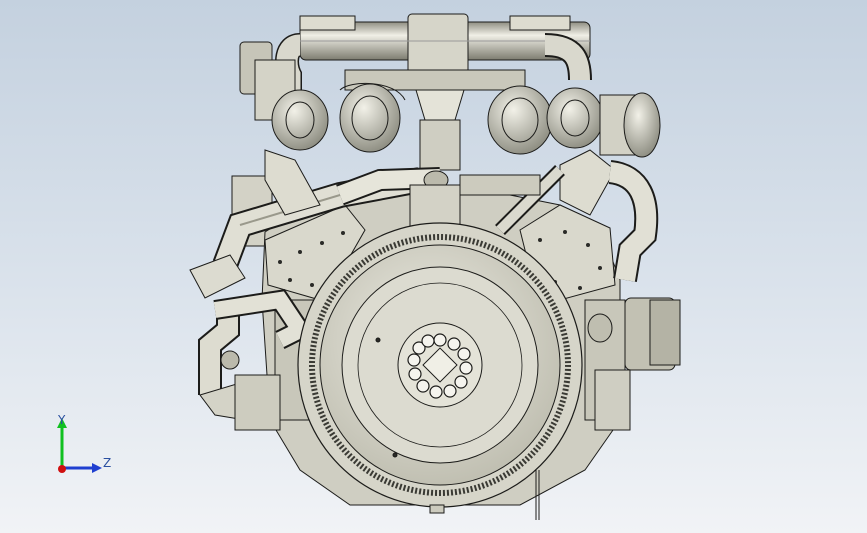 This screenshot has width=867, height=533. What do you see at coordinates (62, 469) in the screenshot?
I see `x-axis-dot` at bounding box center [62, 469].